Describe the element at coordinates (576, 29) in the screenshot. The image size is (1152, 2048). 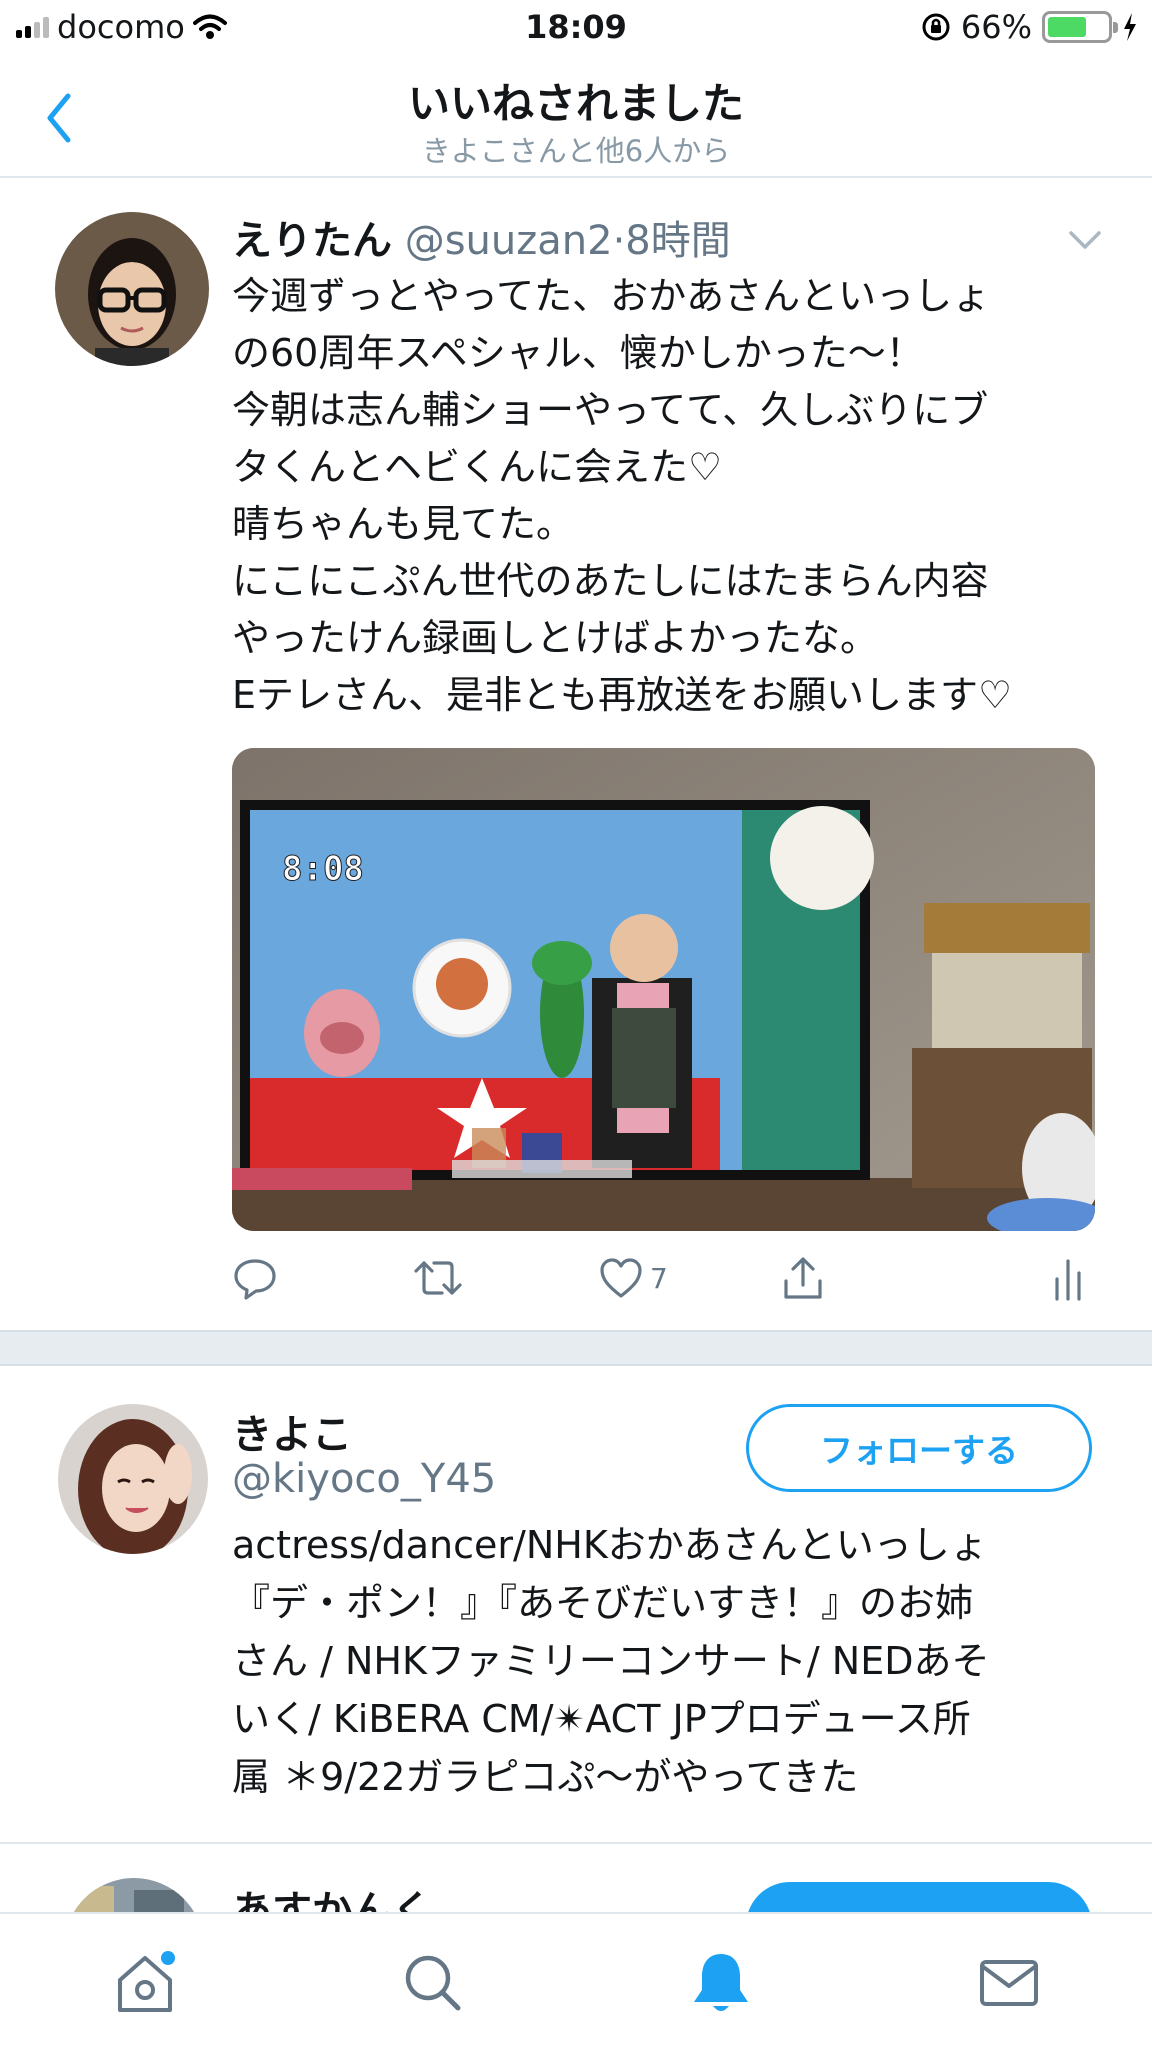
I see `status-bar: docomo 18:09 66%` at that location.